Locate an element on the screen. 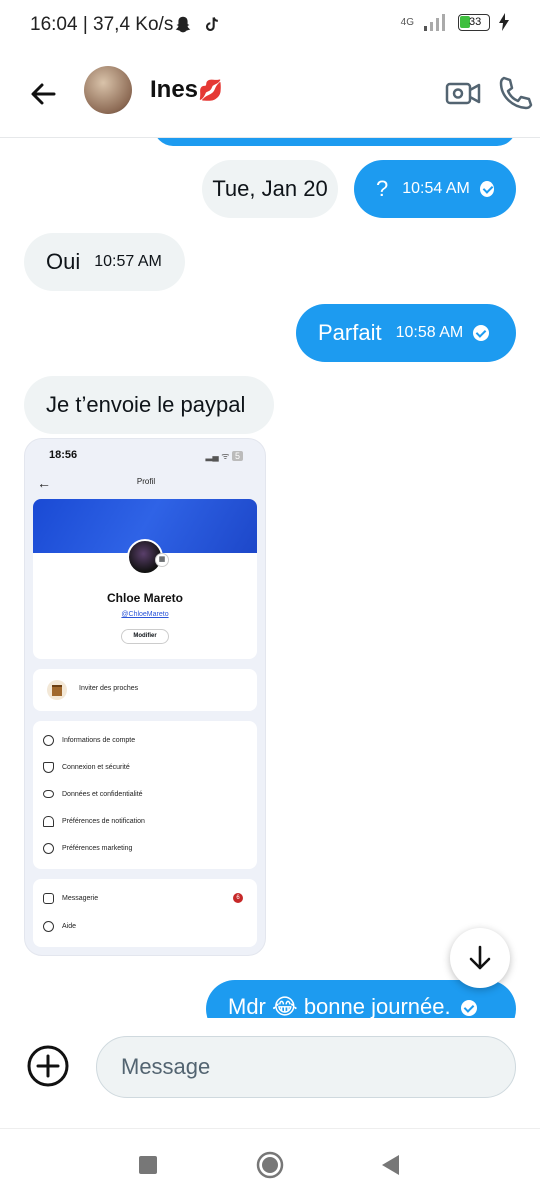  image-settings-label: Aide is located at coordinates (69, 926).